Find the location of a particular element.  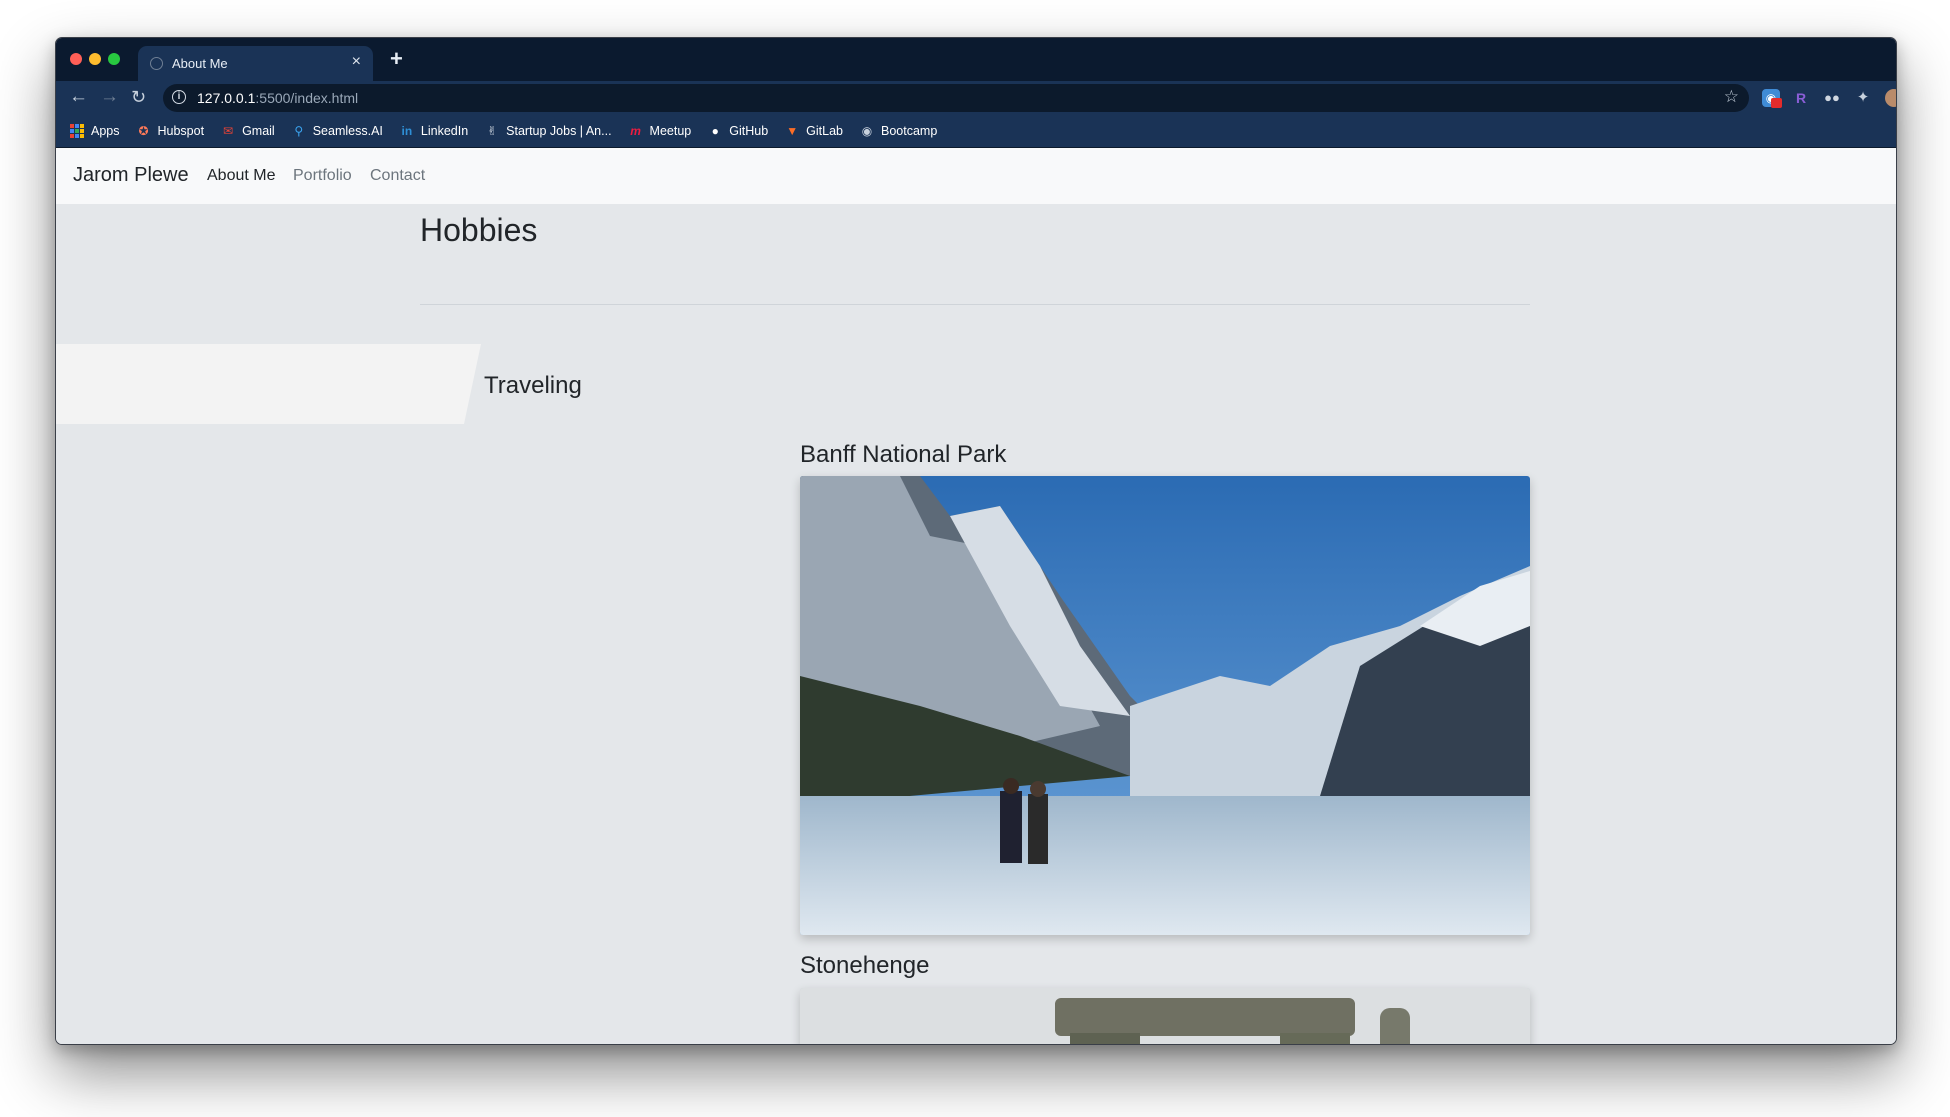

browser-tab: About Me × is located at coordinates (255, 63).